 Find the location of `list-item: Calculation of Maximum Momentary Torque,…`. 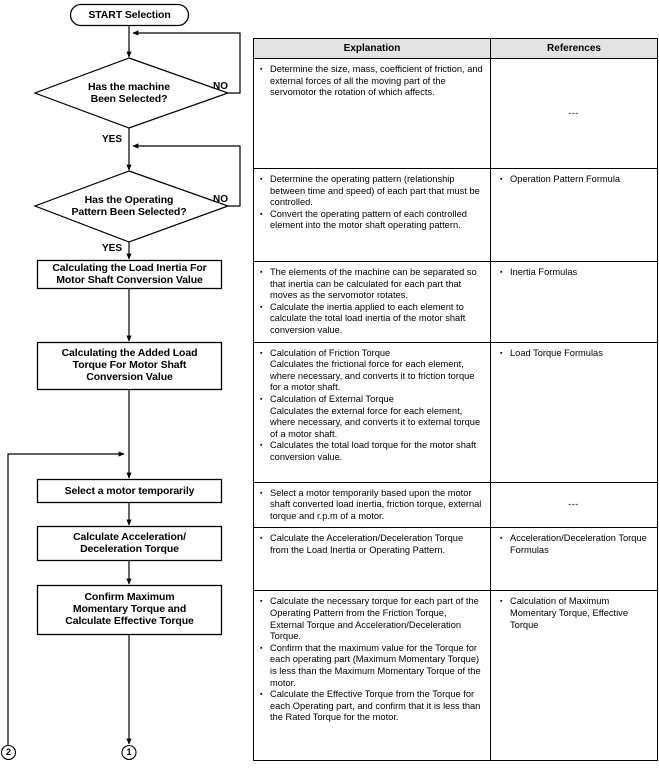

list-item: Calculation of Maximum Momentary Torque,… is located at coordinates (575, 613).